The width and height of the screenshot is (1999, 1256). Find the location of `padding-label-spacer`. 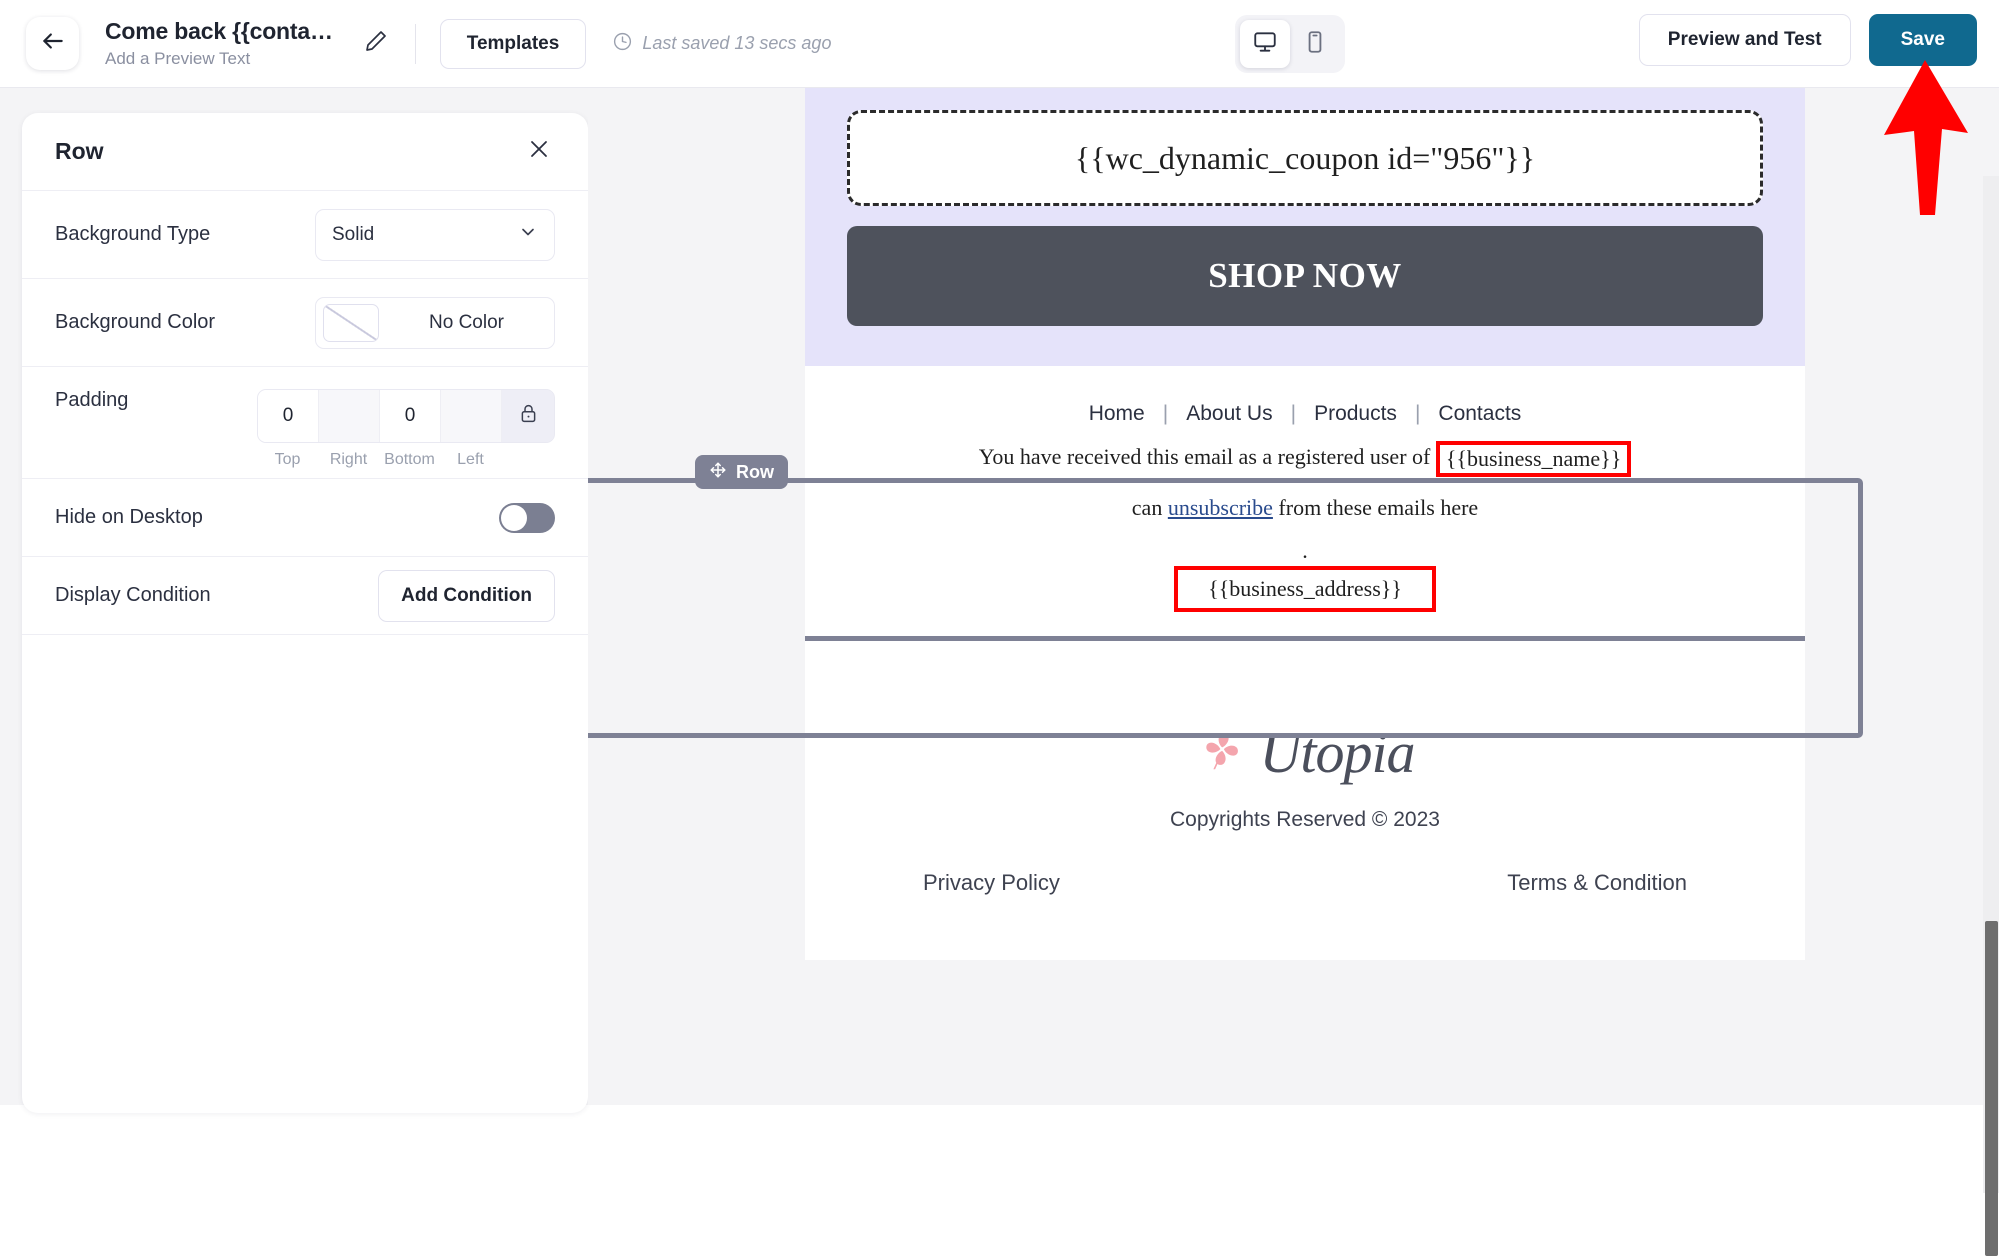

padding-label-spacer is located at coordinates (527, 460).